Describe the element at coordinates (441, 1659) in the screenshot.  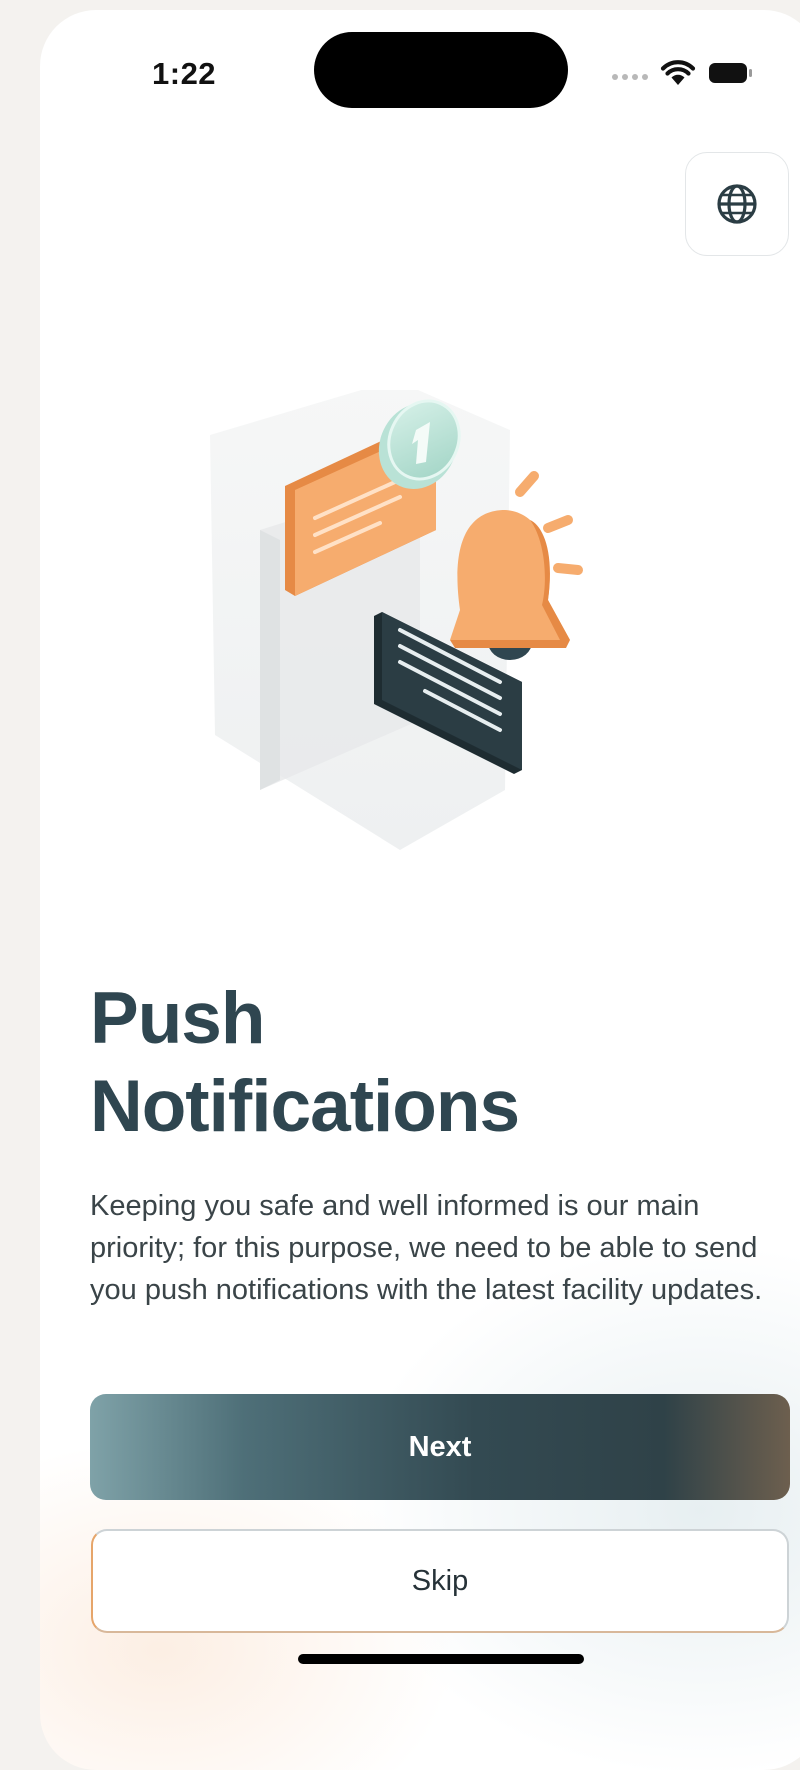
I see `home-indicator` at that location.